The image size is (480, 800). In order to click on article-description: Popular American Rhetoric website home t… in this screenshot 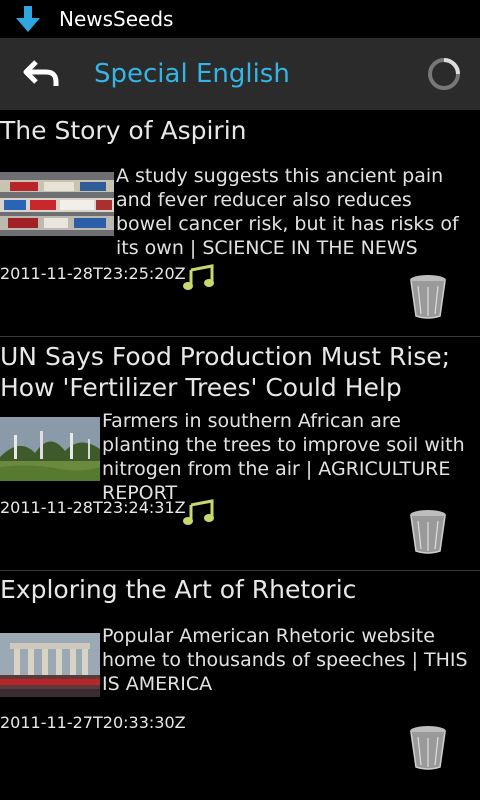, I will do `click(285, 660)`.